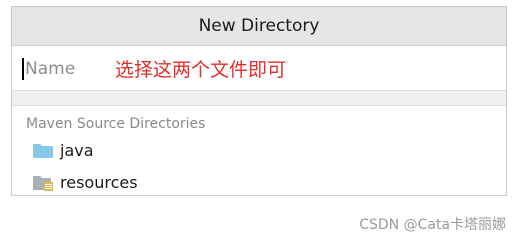 The image size is (518, 240). Describe the element at coordinates (432, 225) in the screenshot. I see `watermark: CSDN @Cata卡塔丽娜` at that location.